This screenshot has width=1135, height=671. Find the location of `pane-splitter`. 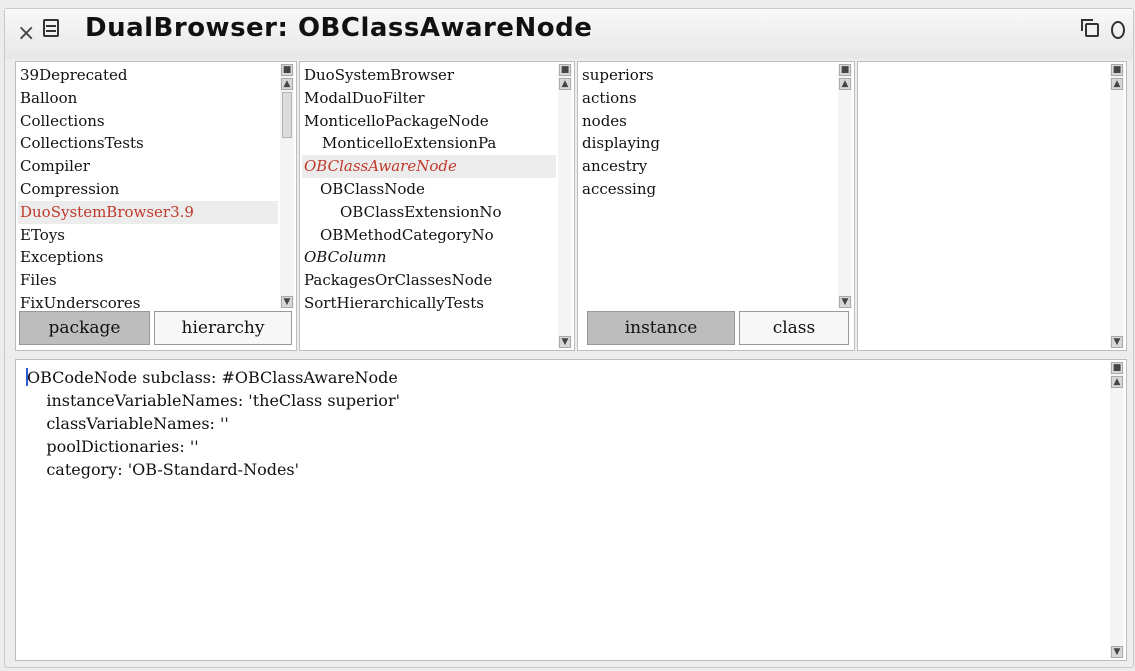

pane-splitter is located at coordinates (569, 355).